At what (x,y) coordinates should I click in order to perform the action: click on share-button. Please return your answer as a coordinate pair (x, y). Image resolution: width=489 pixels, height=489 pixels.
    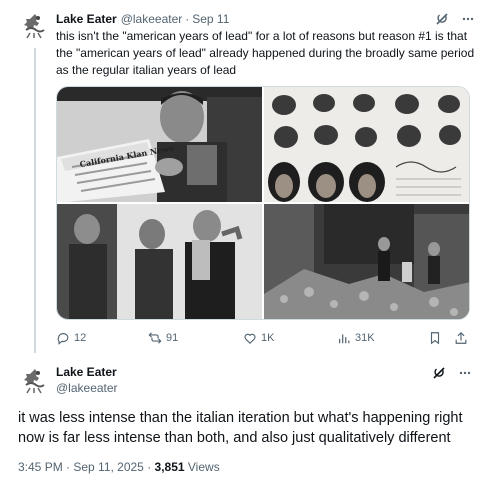
    Looking at the image, I should click on (461, 338).